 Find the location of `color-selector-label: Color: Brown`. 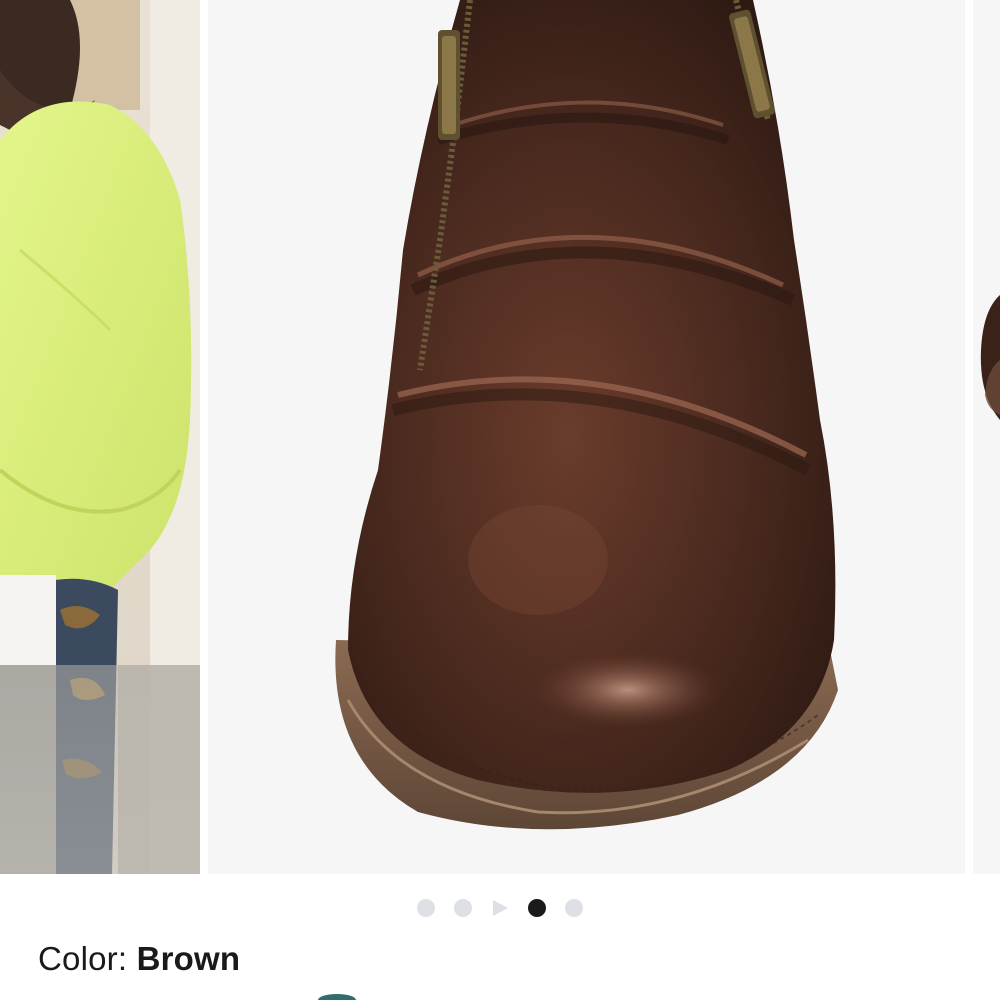

color-selector-label: Color: Brown is located at coordinates (139, 959).